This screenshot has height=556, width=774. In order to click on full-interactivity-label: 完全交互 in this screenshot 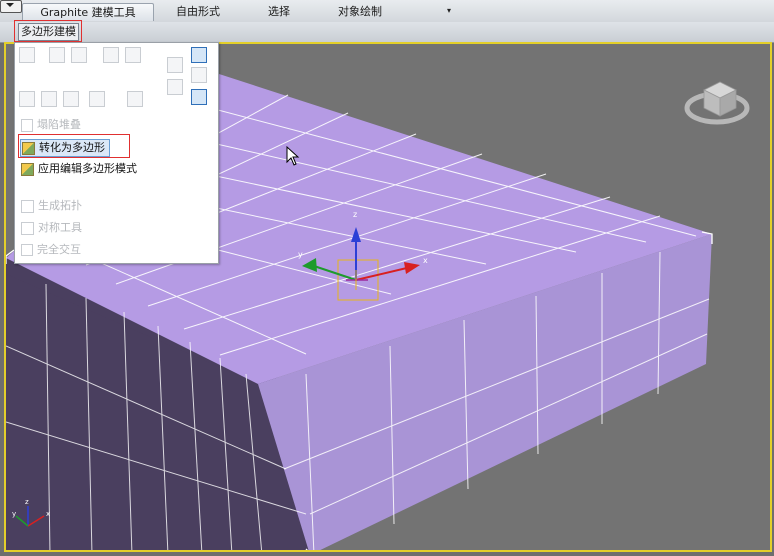, I will do `click(59, 249)`.